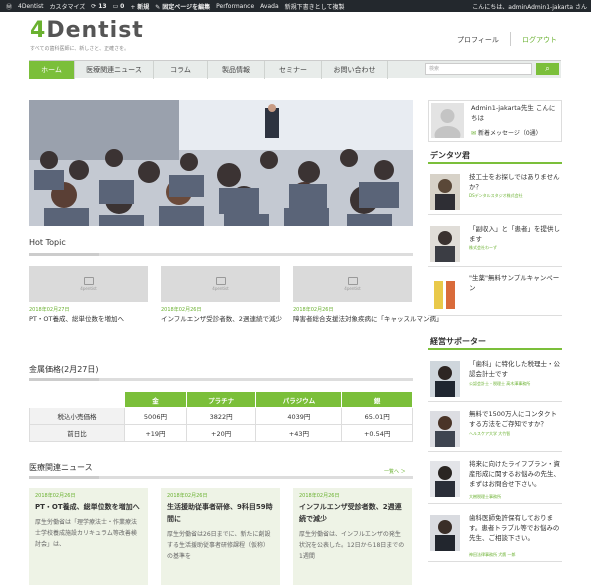 This screenshot has width=591, height=585. Describe the element at coordinates (450, 155) in the screenshot. I see `dentsu-heading: デンタツ君` at that location.